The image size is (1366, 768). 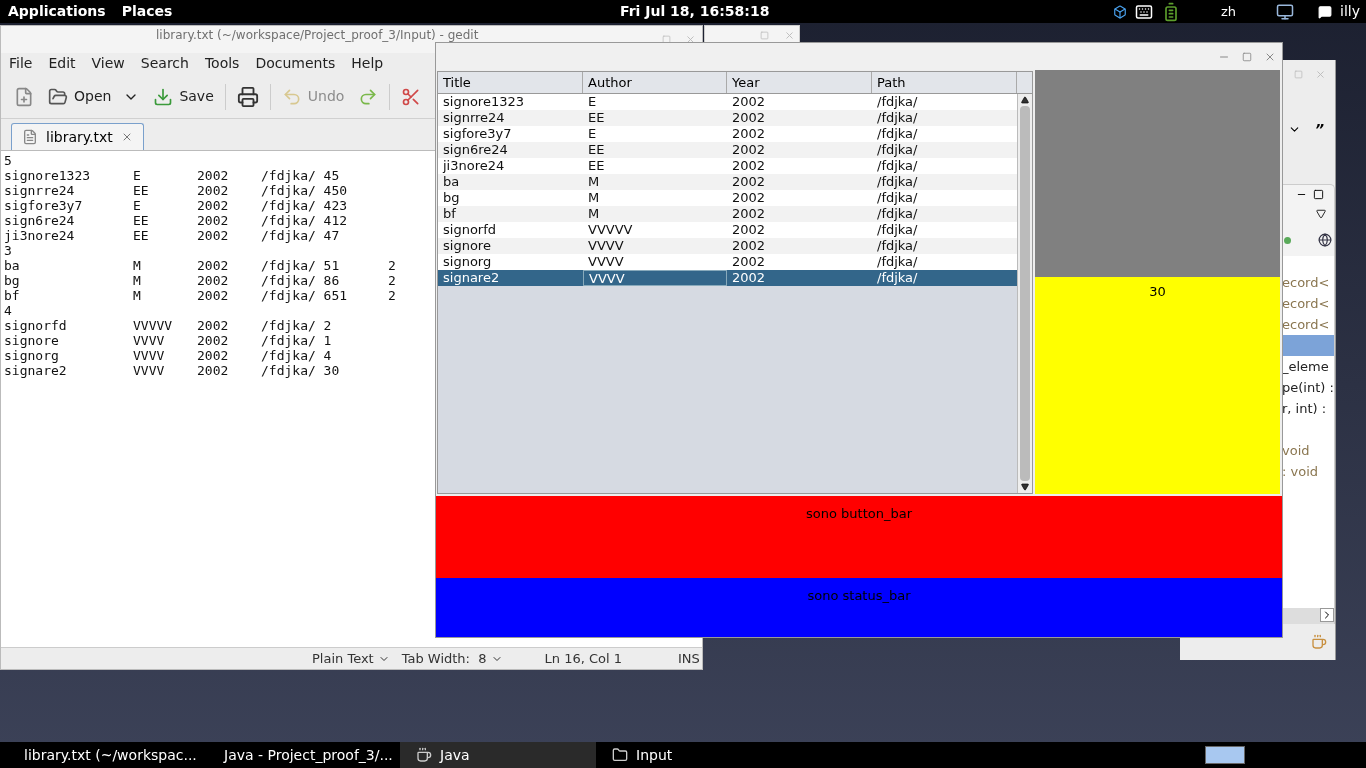 I want to click on text-line: E, so click(x=137, y=205).